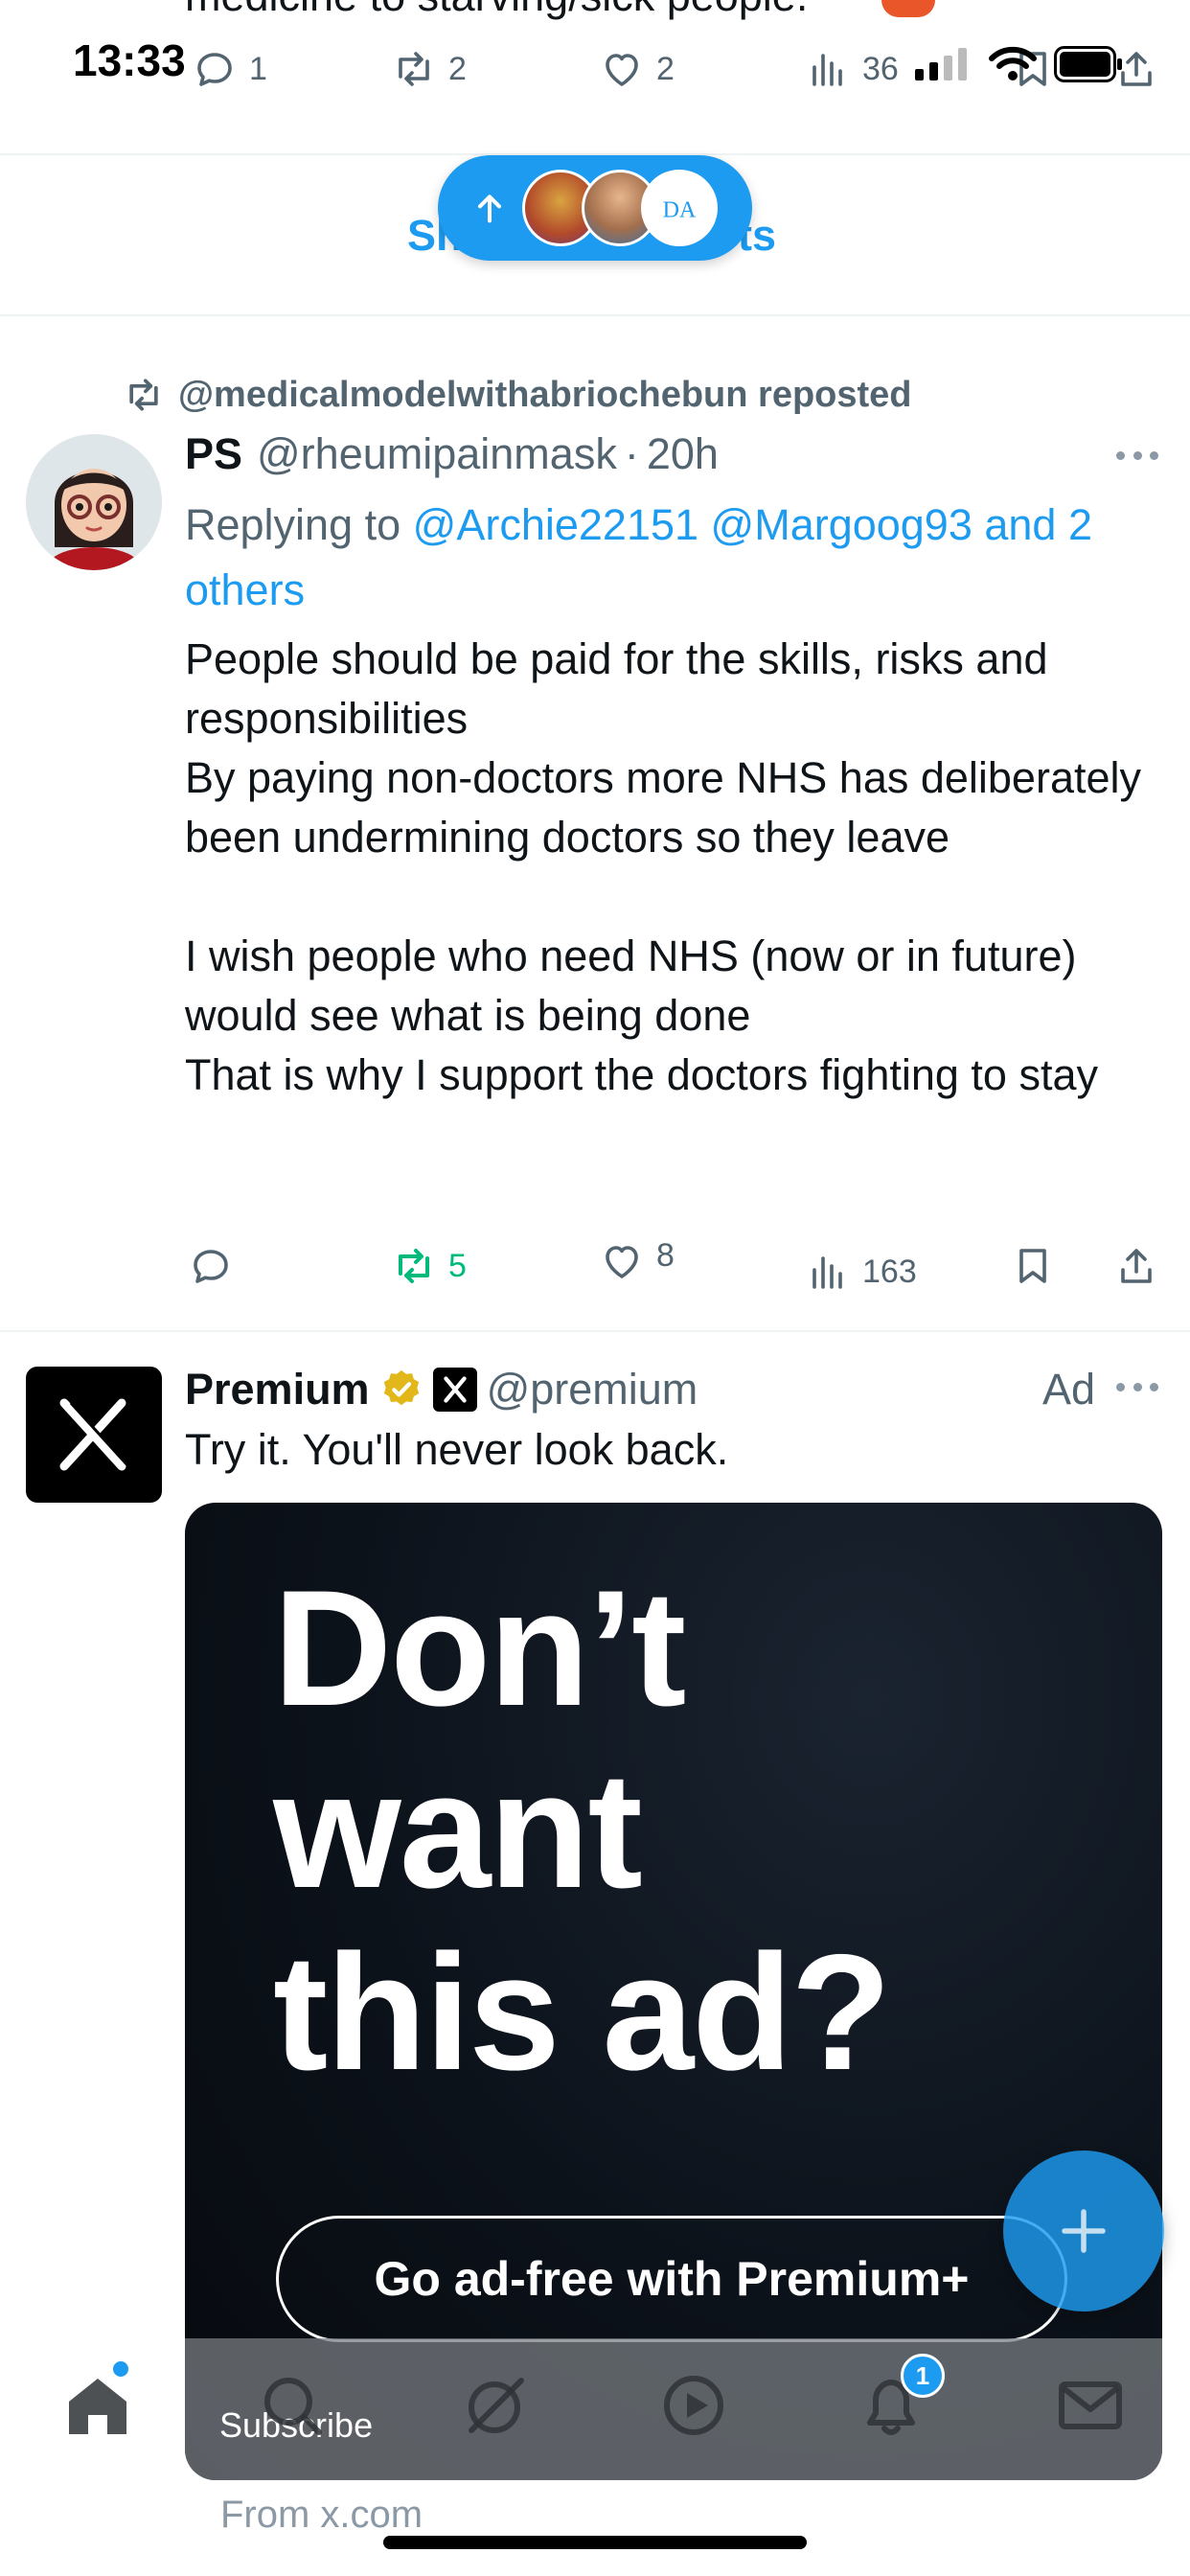  I want to click on ad-card-cta-label: Go ad-free with Premium+, so click(672, 2279).